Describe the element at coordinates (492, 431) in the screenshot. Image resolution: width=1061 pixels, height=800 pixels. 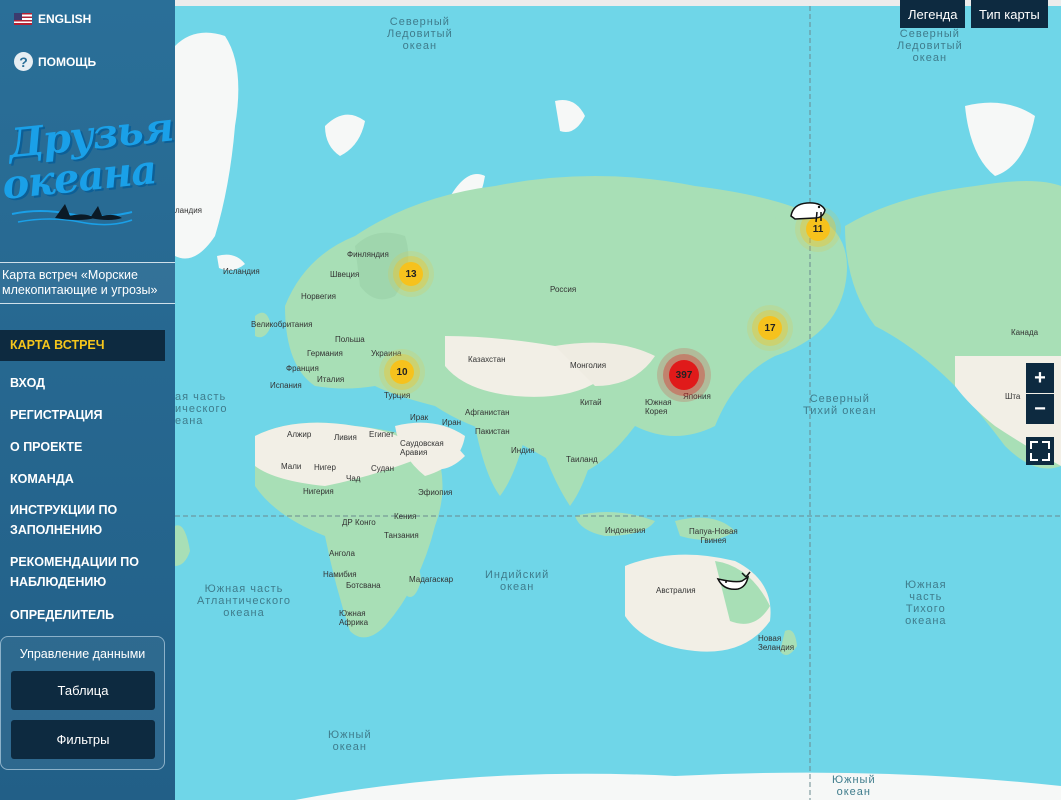
I see `place-label: Пакистан` at that location.